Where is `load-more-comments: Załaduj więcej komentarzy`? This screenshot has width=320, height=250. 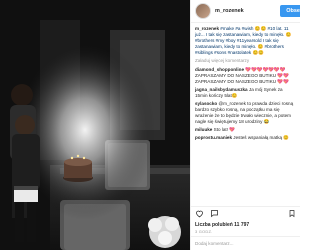 load-more-comments: Załaduj więcej komentarzy is located at coordinates (245, 61).